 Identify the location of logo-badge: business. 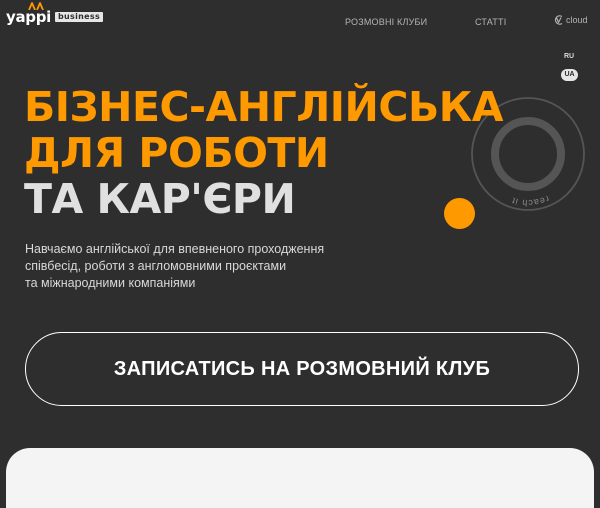
(79, 17).